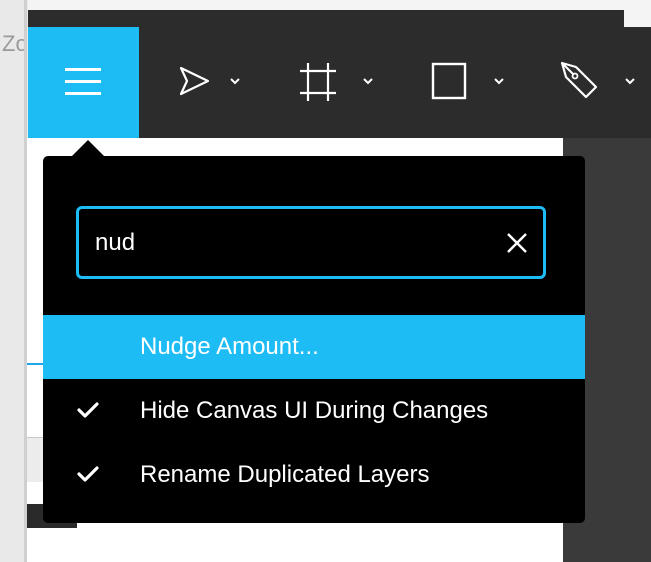  I want to click on menu-item-hide-canvas-ui: Hide Canvas UI During Changes, so click(314, 411).